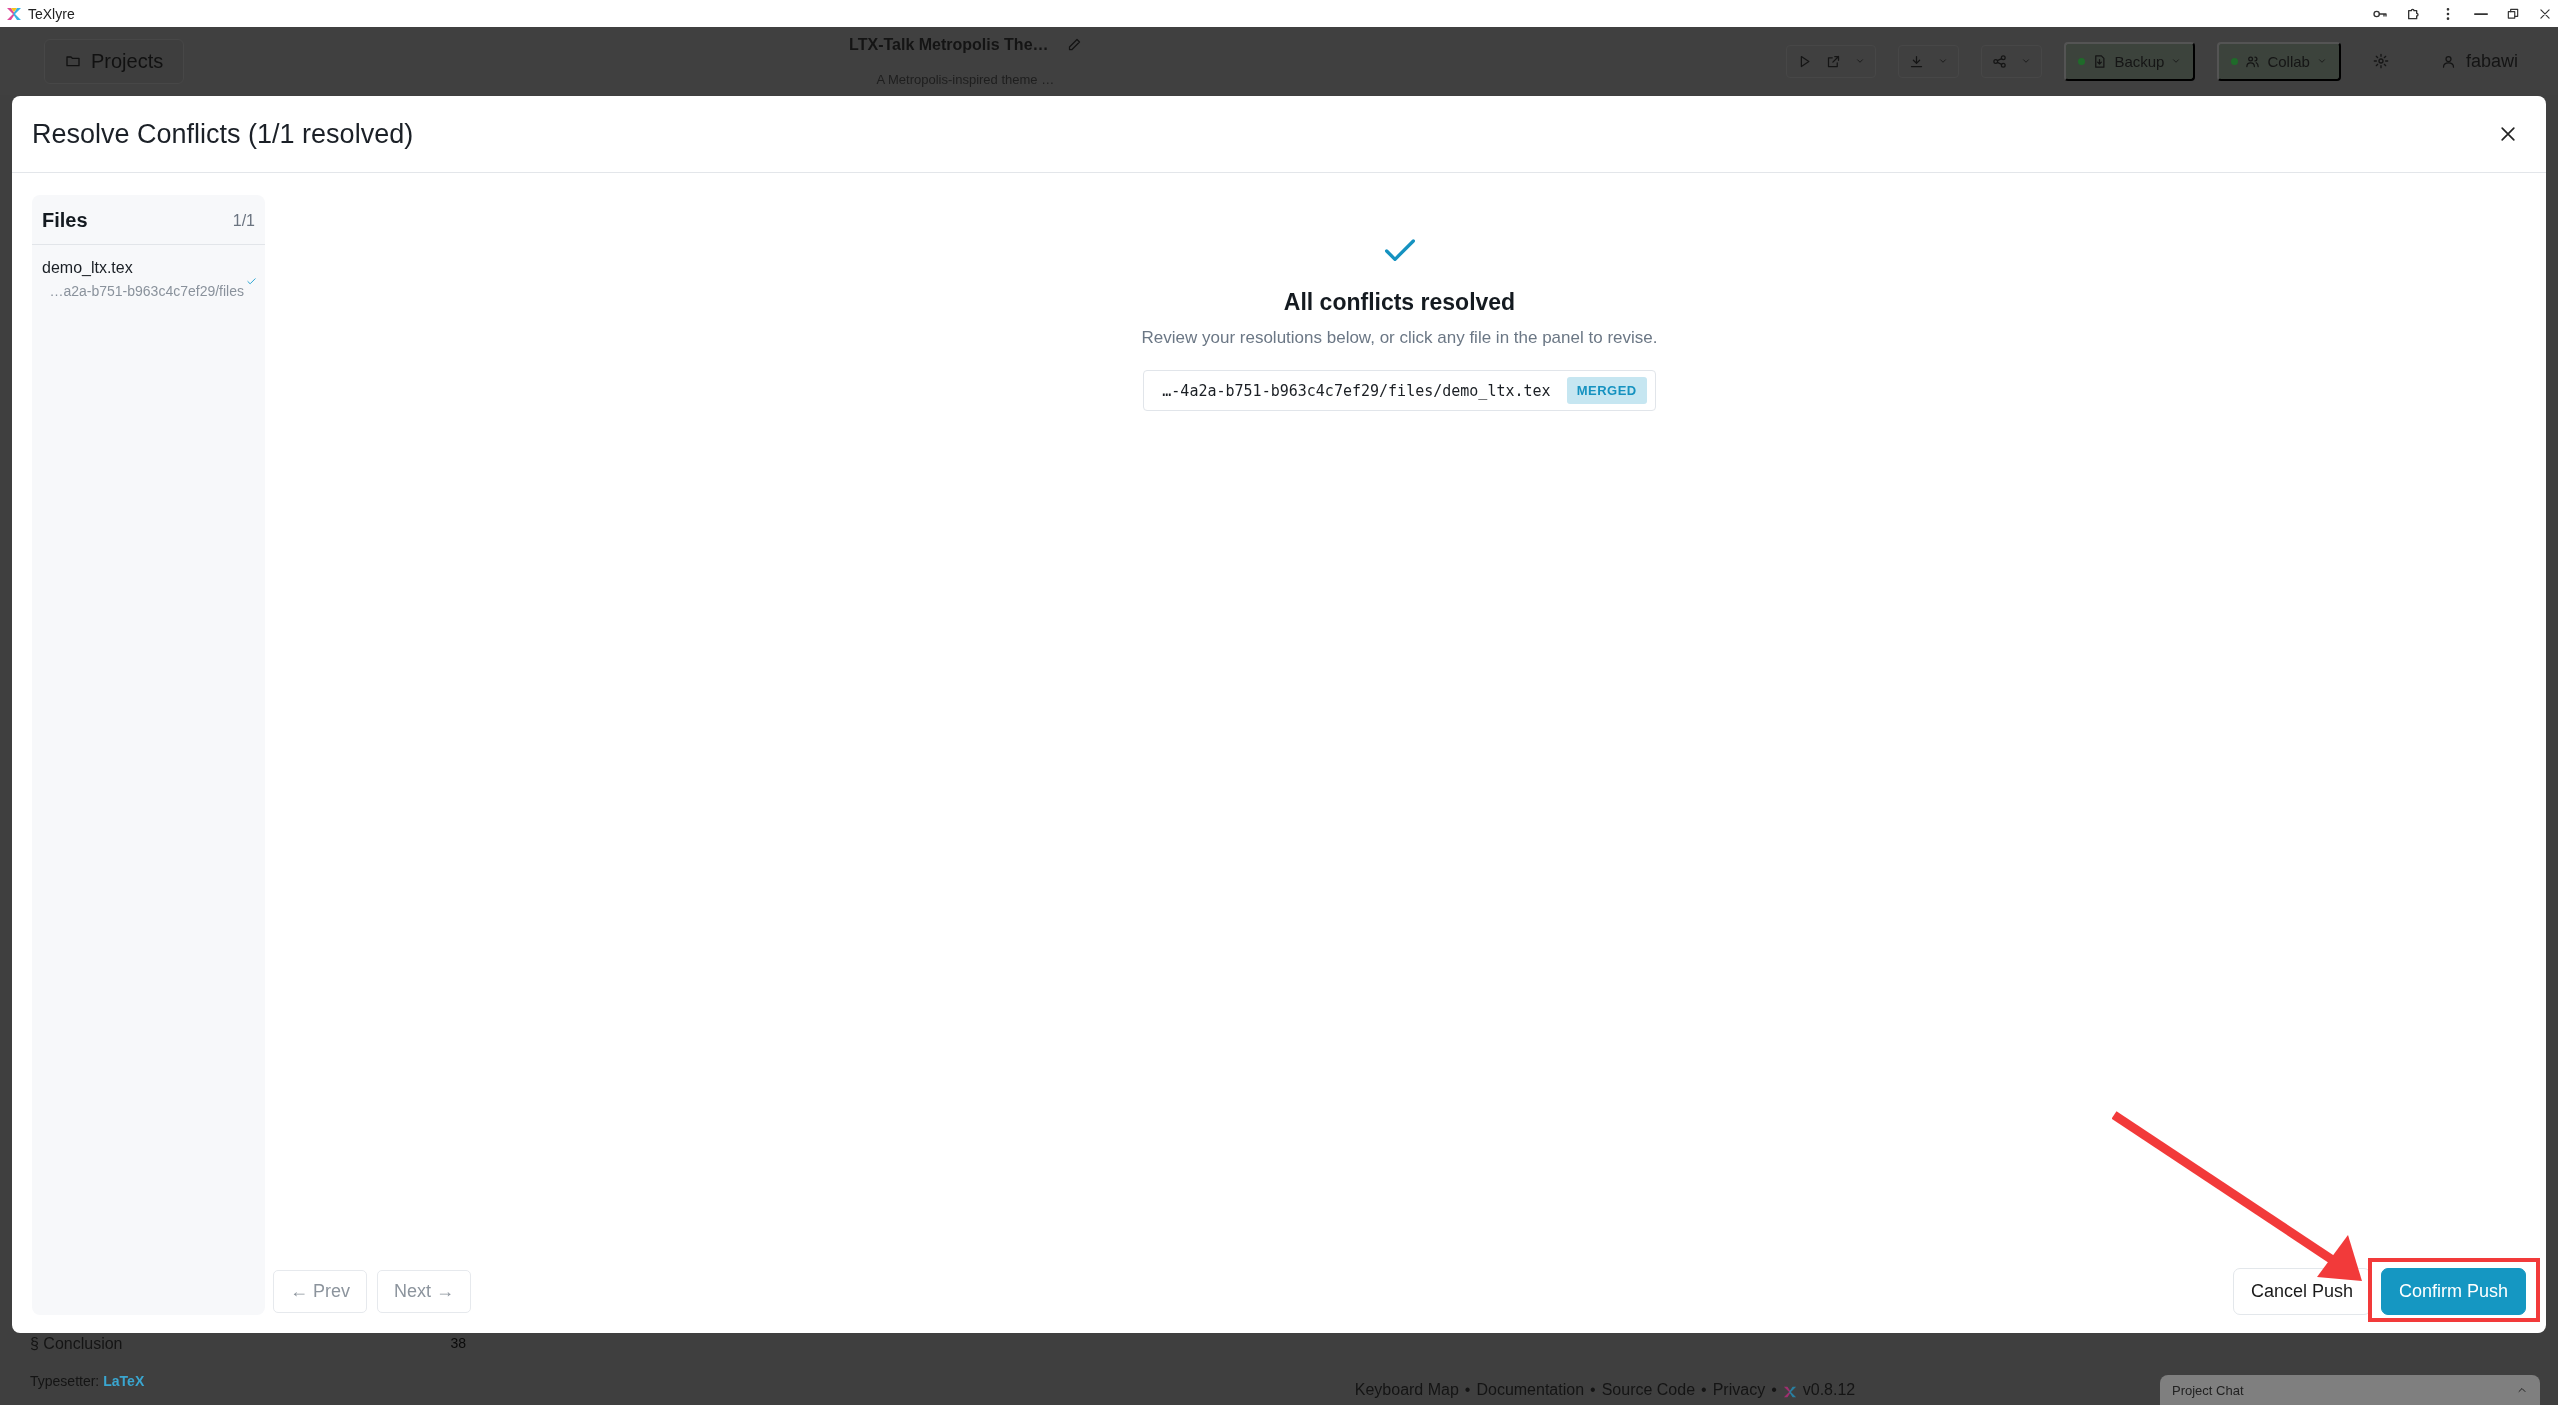 The height and width of the screenshot is (1405, 2558). I want to click on external-link-icon, so click(1834, 61).